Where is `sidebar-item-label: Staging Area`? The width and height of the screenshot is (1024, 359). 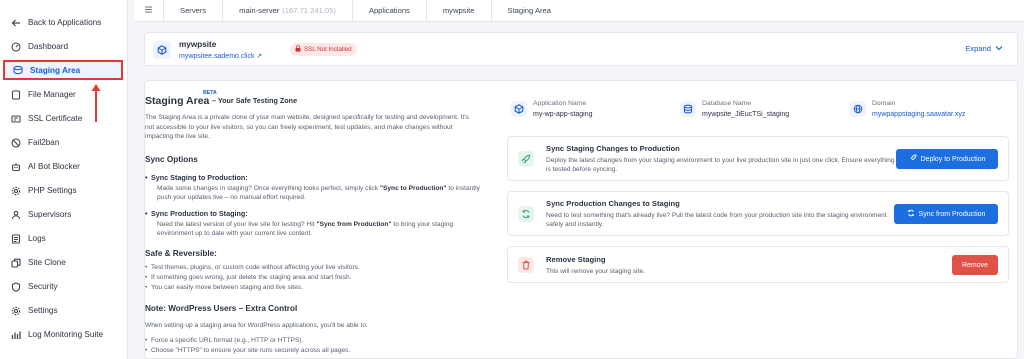 sidebar-item-label: Staging Area is located at coordinates (55, 70).